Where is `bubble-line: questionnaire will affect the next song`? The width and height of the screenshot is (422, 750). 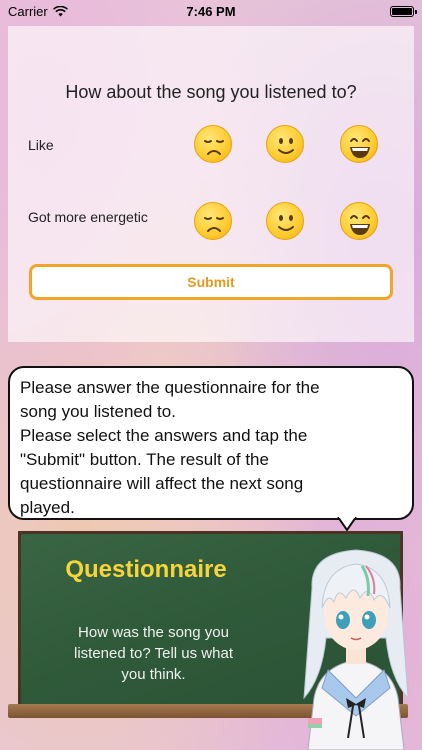
bubble-line: questionnaire will affect the next song is located at coordinates (162, 483).